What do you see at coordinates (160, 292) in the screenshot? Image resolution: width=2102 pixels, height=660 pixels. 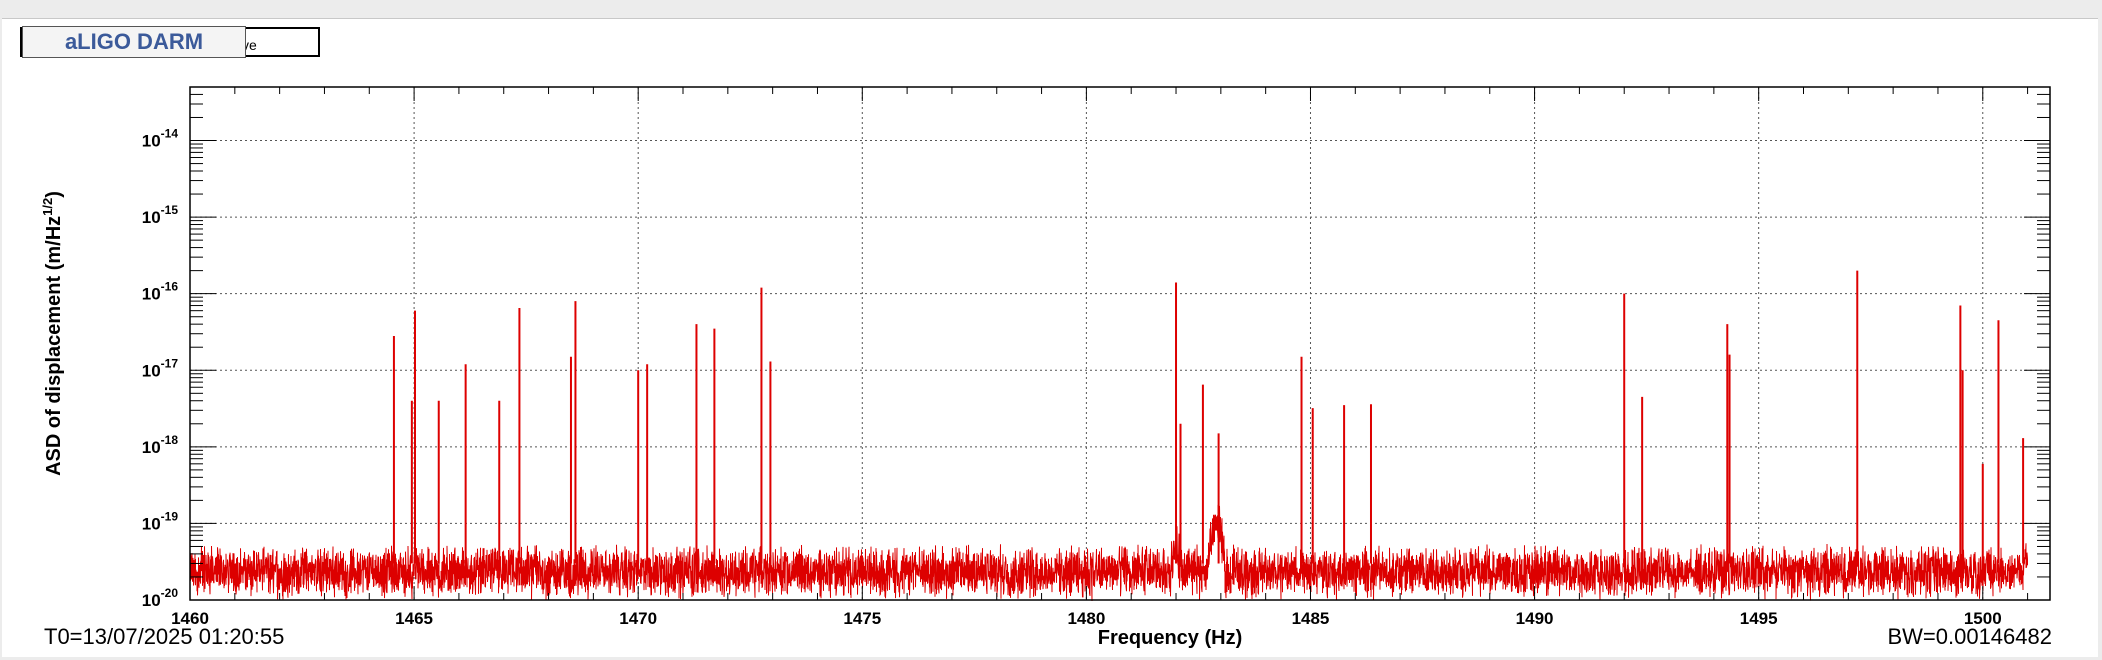 I see `y-tick-label: 10-16` at bounding box center [160, 292].